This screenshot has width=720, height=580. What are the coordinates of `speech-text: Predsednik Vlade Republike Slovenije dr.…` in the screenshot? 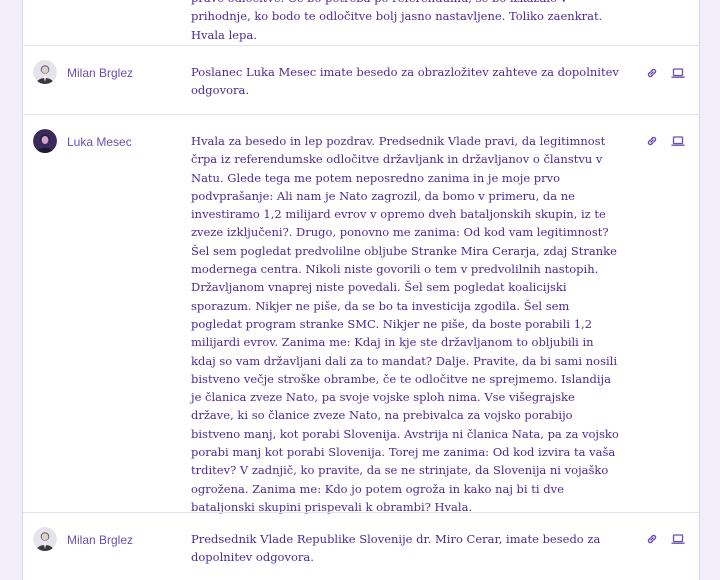 It's located at (396, 548).